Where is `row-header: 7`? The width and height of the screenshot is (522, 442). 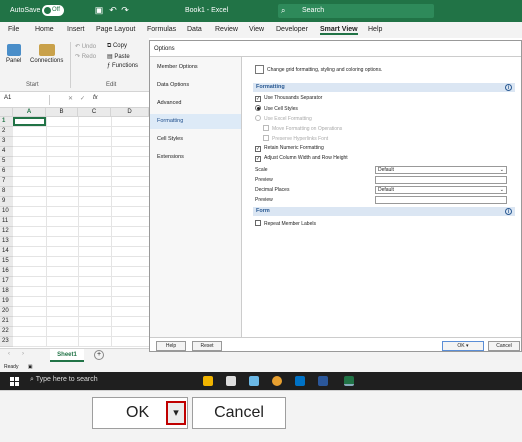 row-header: 7 is located at coordinates (6, 182).